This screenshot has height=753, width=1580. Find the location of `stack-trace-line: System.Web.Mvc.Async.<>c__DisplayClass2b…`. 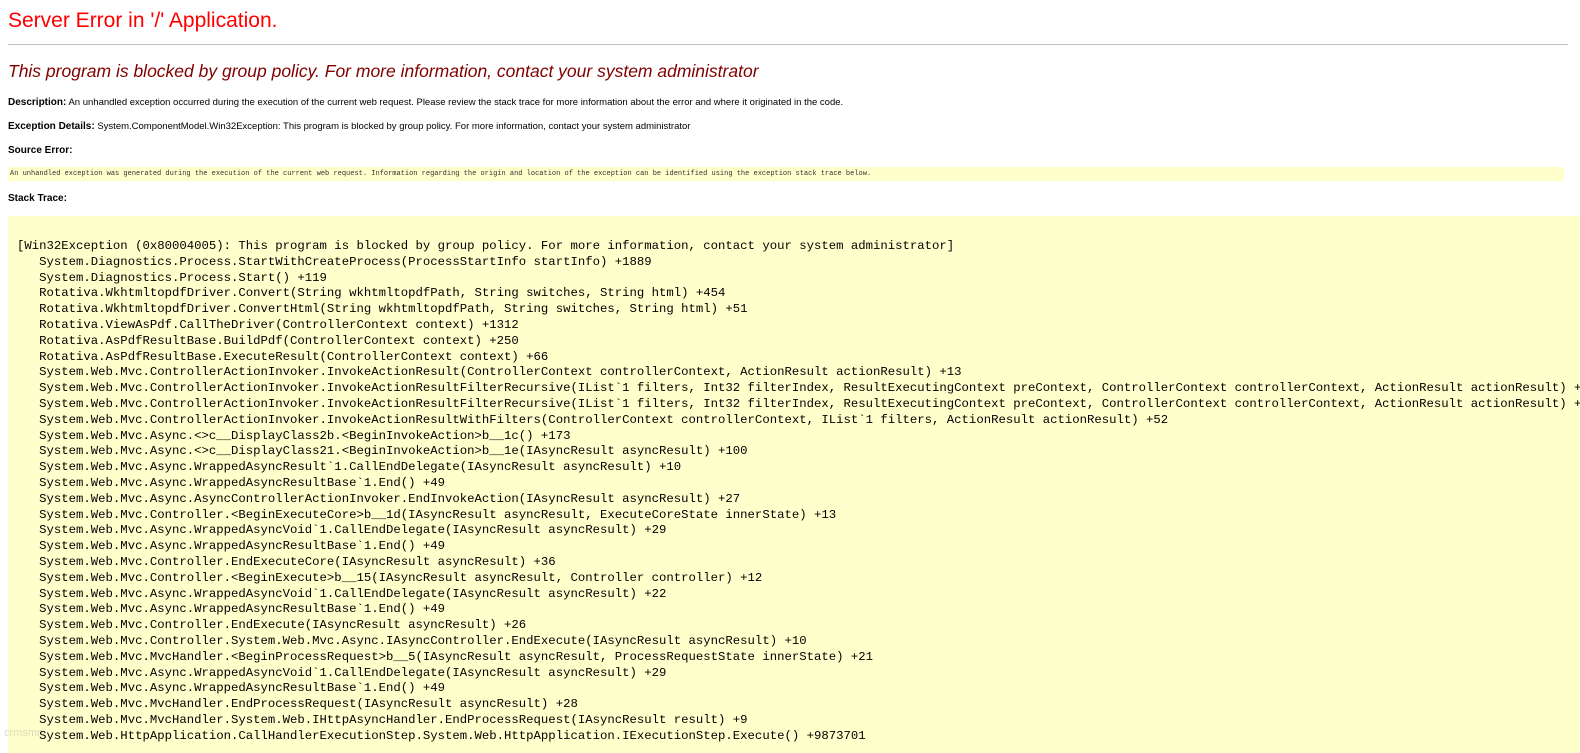

stack-trace-line: System.Web.Mvc.Async.<>c__DisplayClass2b… is located at coordinates (294, 435).